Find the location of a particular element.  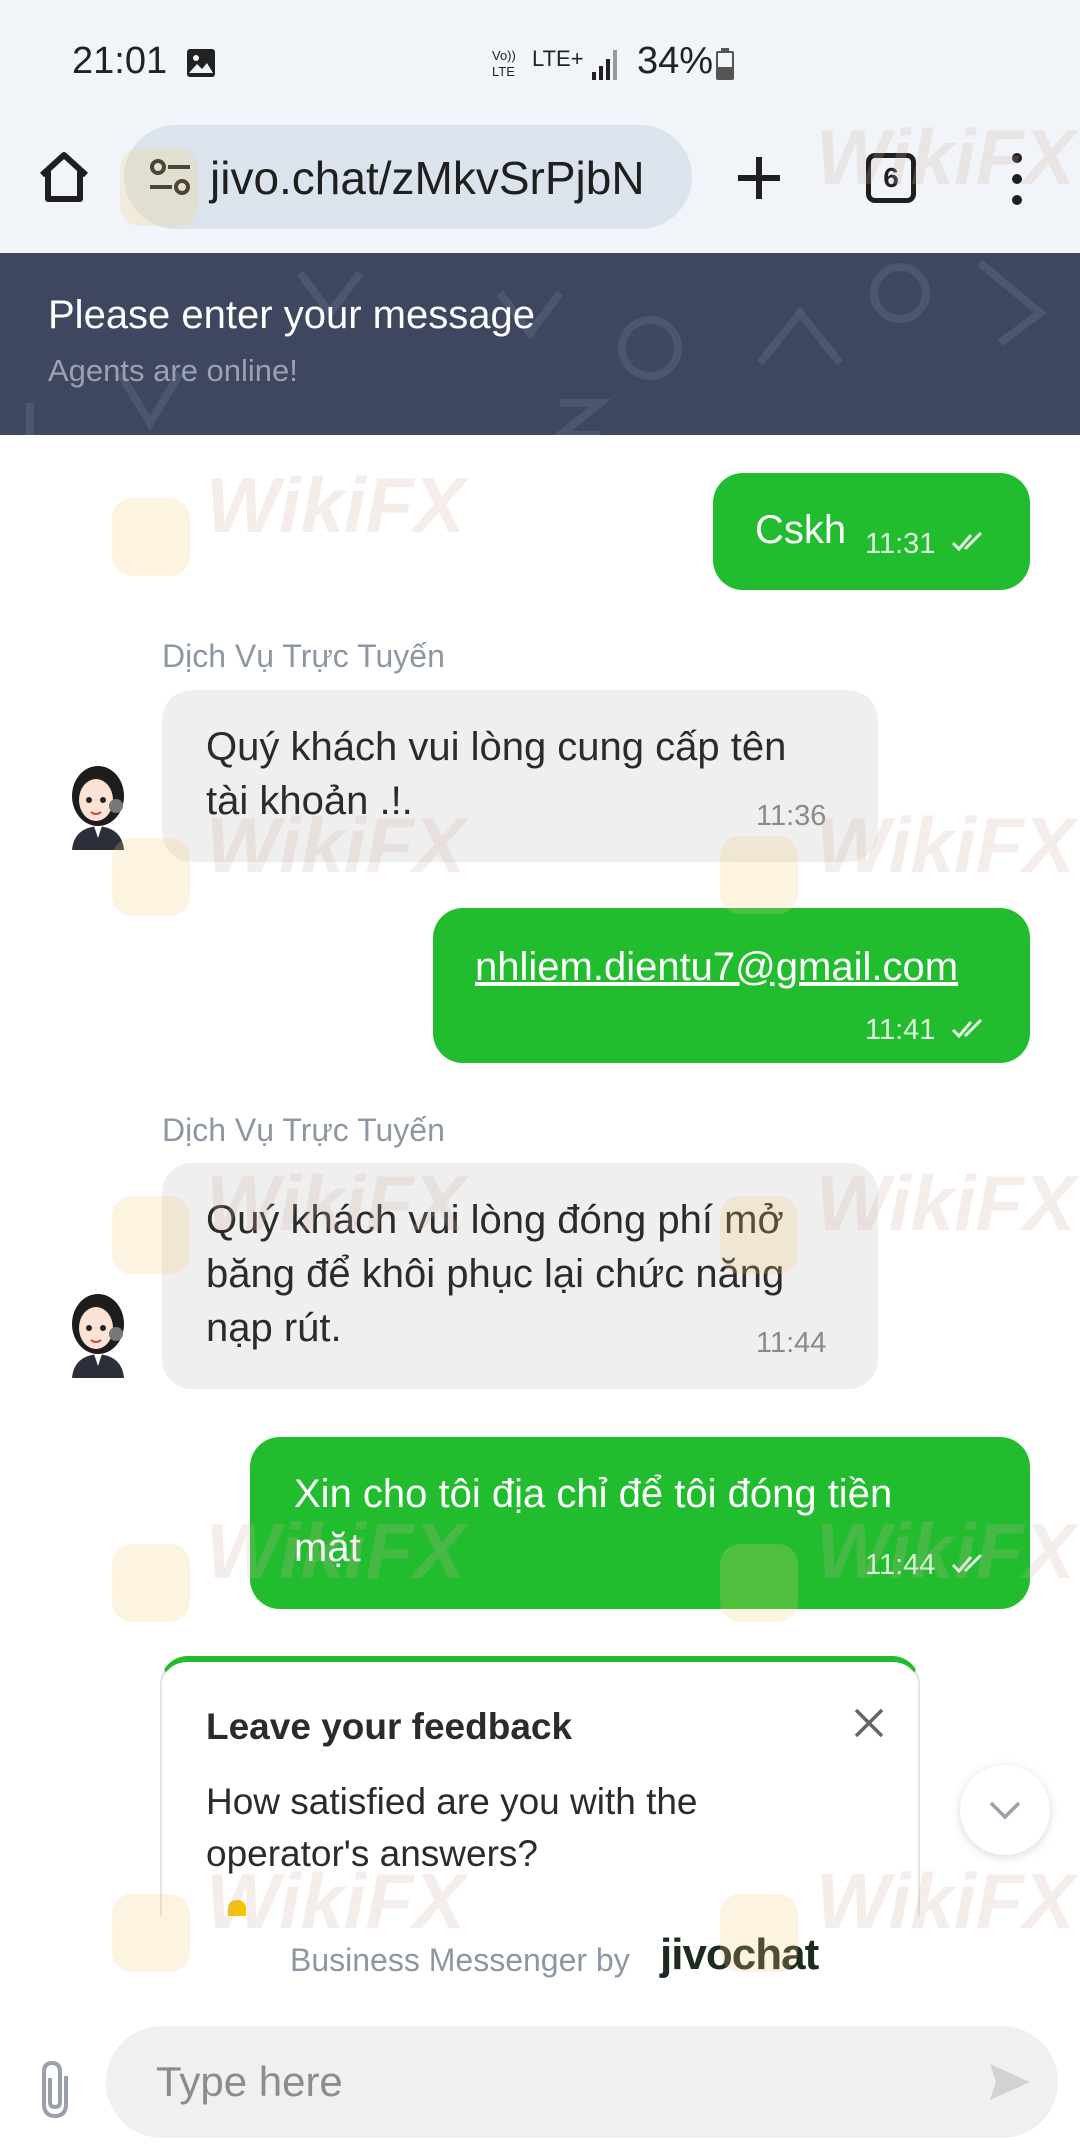

signal-icon: Vo)) LTE LTE+ is located at coordinates (554, 63).